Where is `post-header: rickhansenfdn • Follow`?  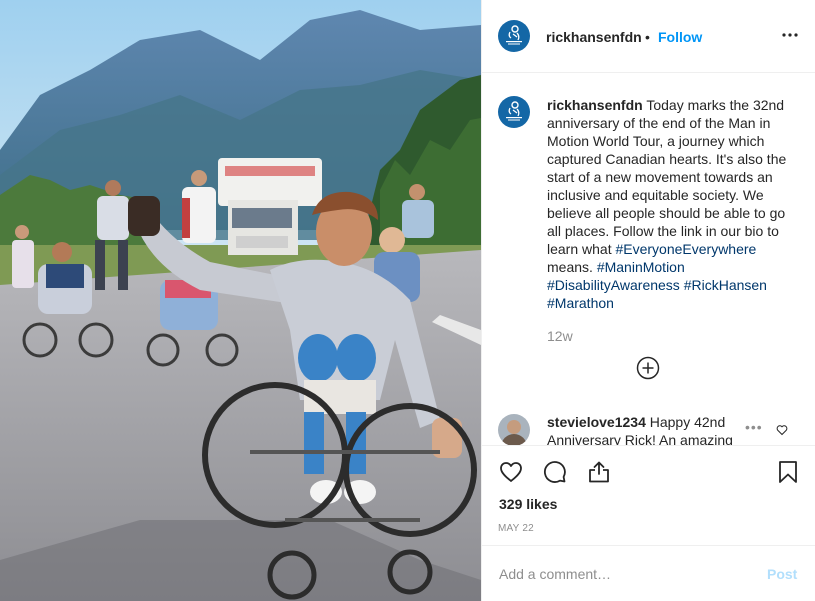
post-header: rickhansenfdn • Follow is located at coordinates (648, 36).